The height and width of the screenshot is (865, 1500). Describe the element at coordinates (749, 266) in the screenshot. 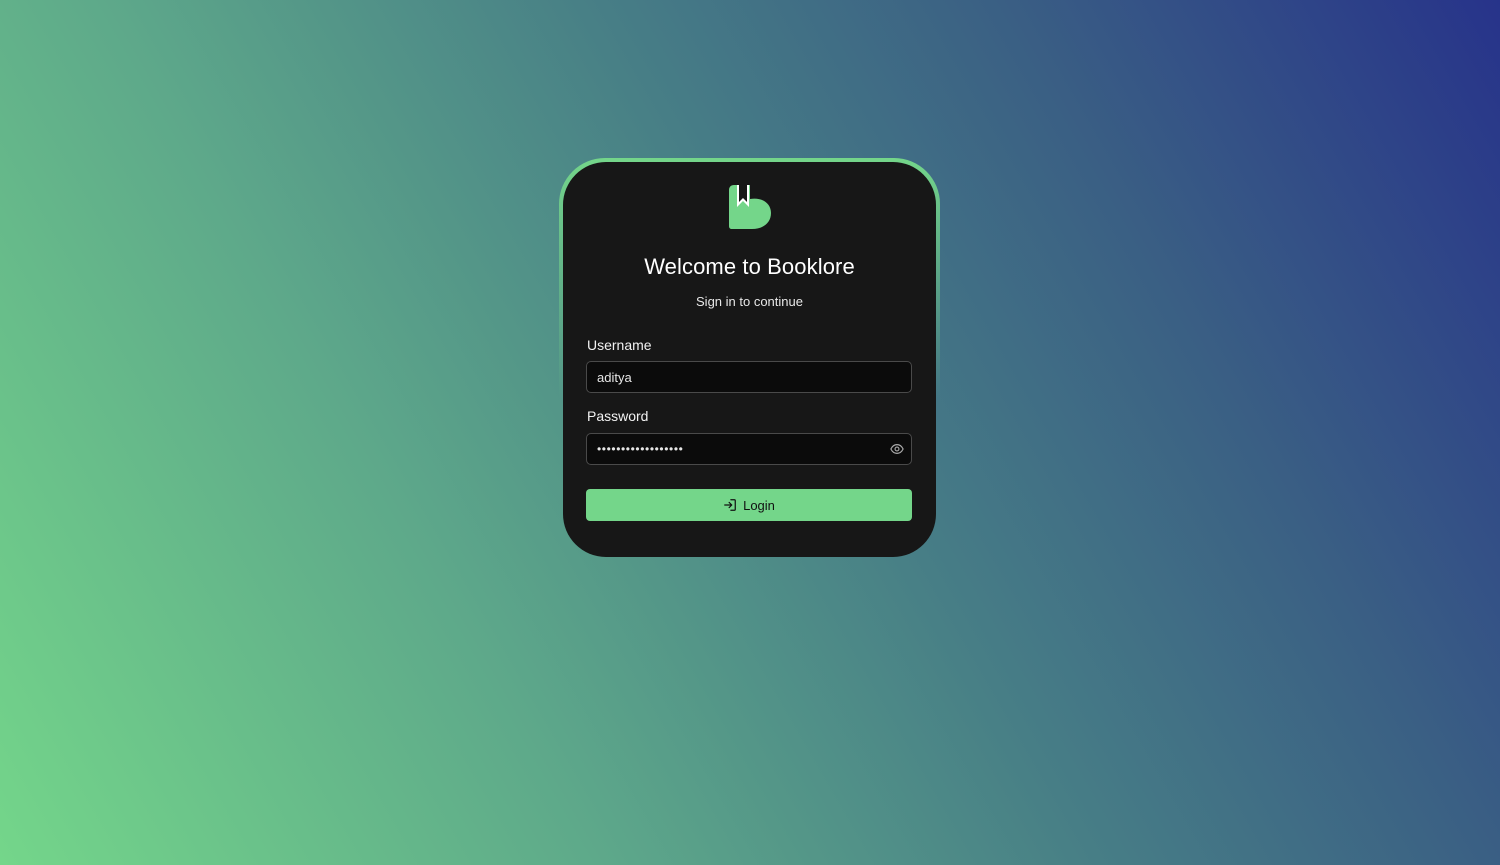

I see `page-title: Welcome to Booklore` at that location.